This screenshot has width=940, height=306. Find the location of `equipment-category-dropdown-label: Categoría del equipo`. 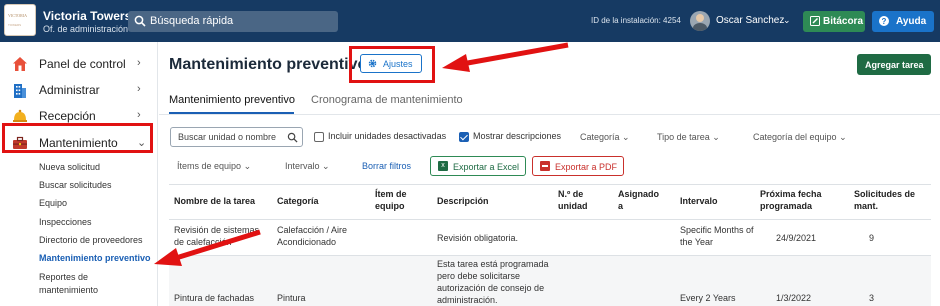

equipment-category-dropdown-label: Categoría del equipo is located at coordinates (795, 137).